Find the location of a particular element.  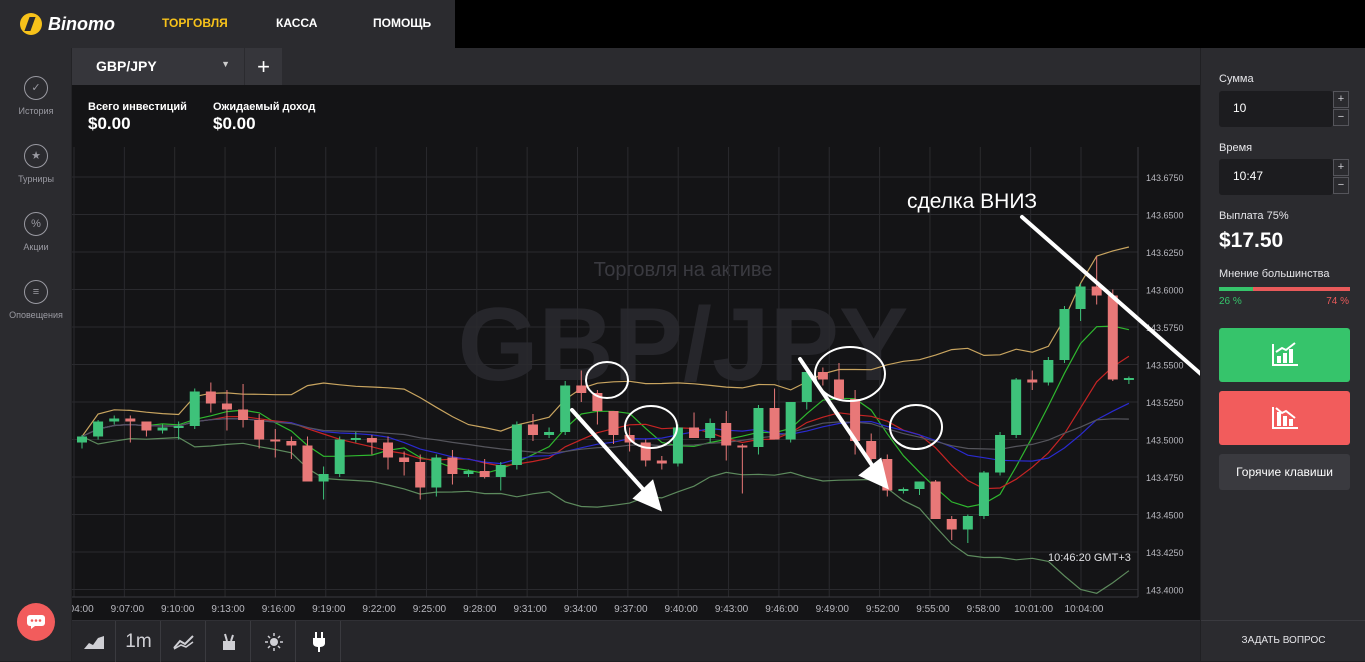

down-percent: 74 % is located at coordinates (1337, 301).